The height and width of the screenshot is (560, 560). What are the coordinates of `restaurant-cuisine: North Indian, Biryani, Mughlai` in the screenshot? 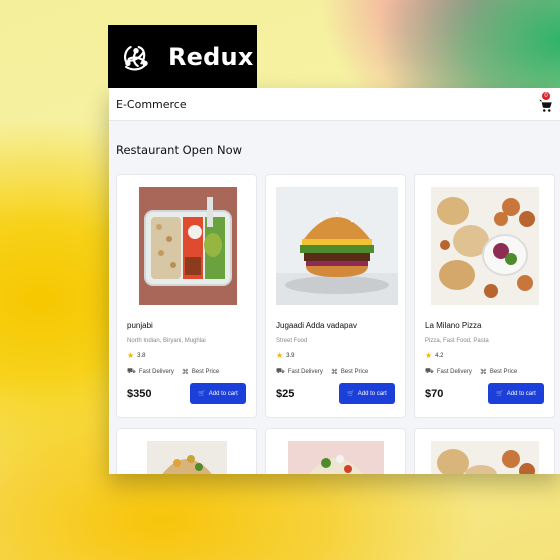 It's located at (166, 341).